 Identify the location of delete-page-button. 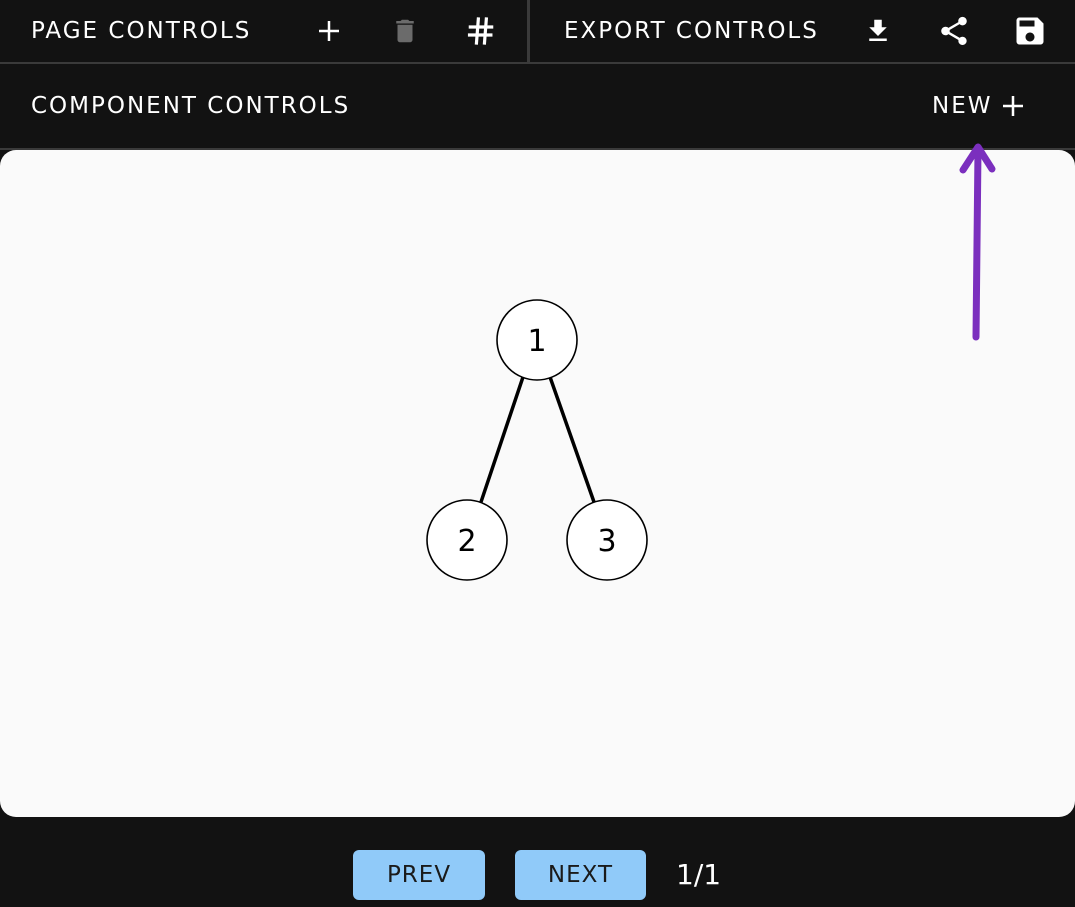
(405, 31).